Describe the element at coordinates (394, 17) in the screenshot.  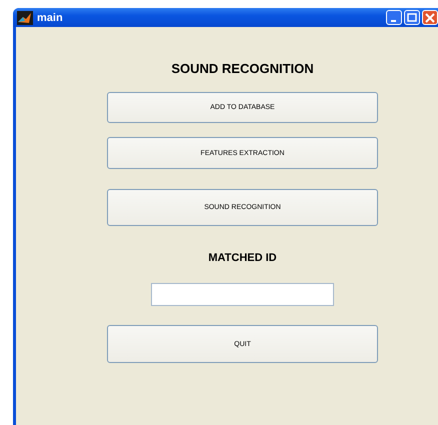
I see `minimize-button` at that location.